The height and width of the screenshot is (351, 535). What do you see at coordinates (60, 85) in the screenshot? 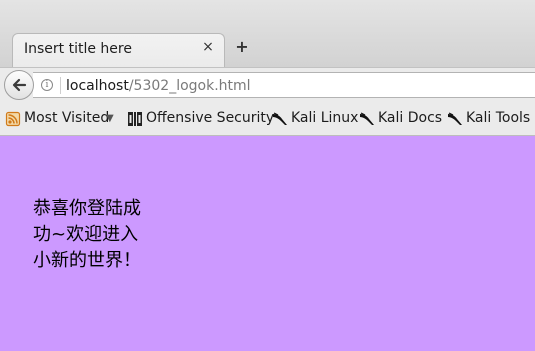
I see `url-separator` at bounding box center [60, 85].